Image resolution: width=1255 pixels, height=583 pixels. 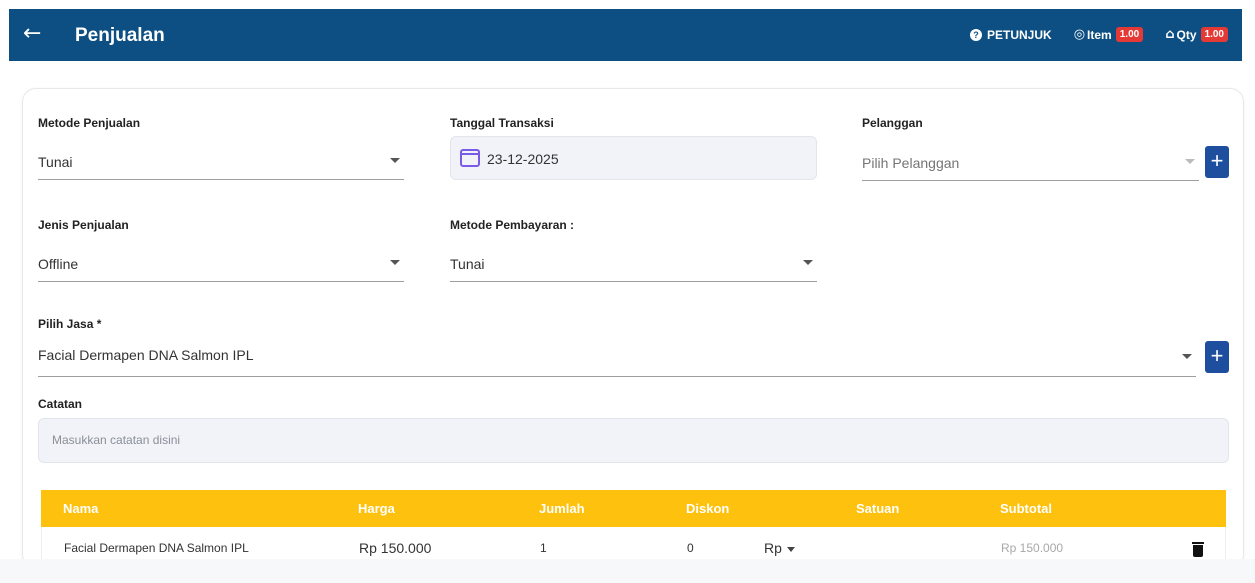 I want to click on metode-penjualan-select: Tunai, so click(x=221, y=164).